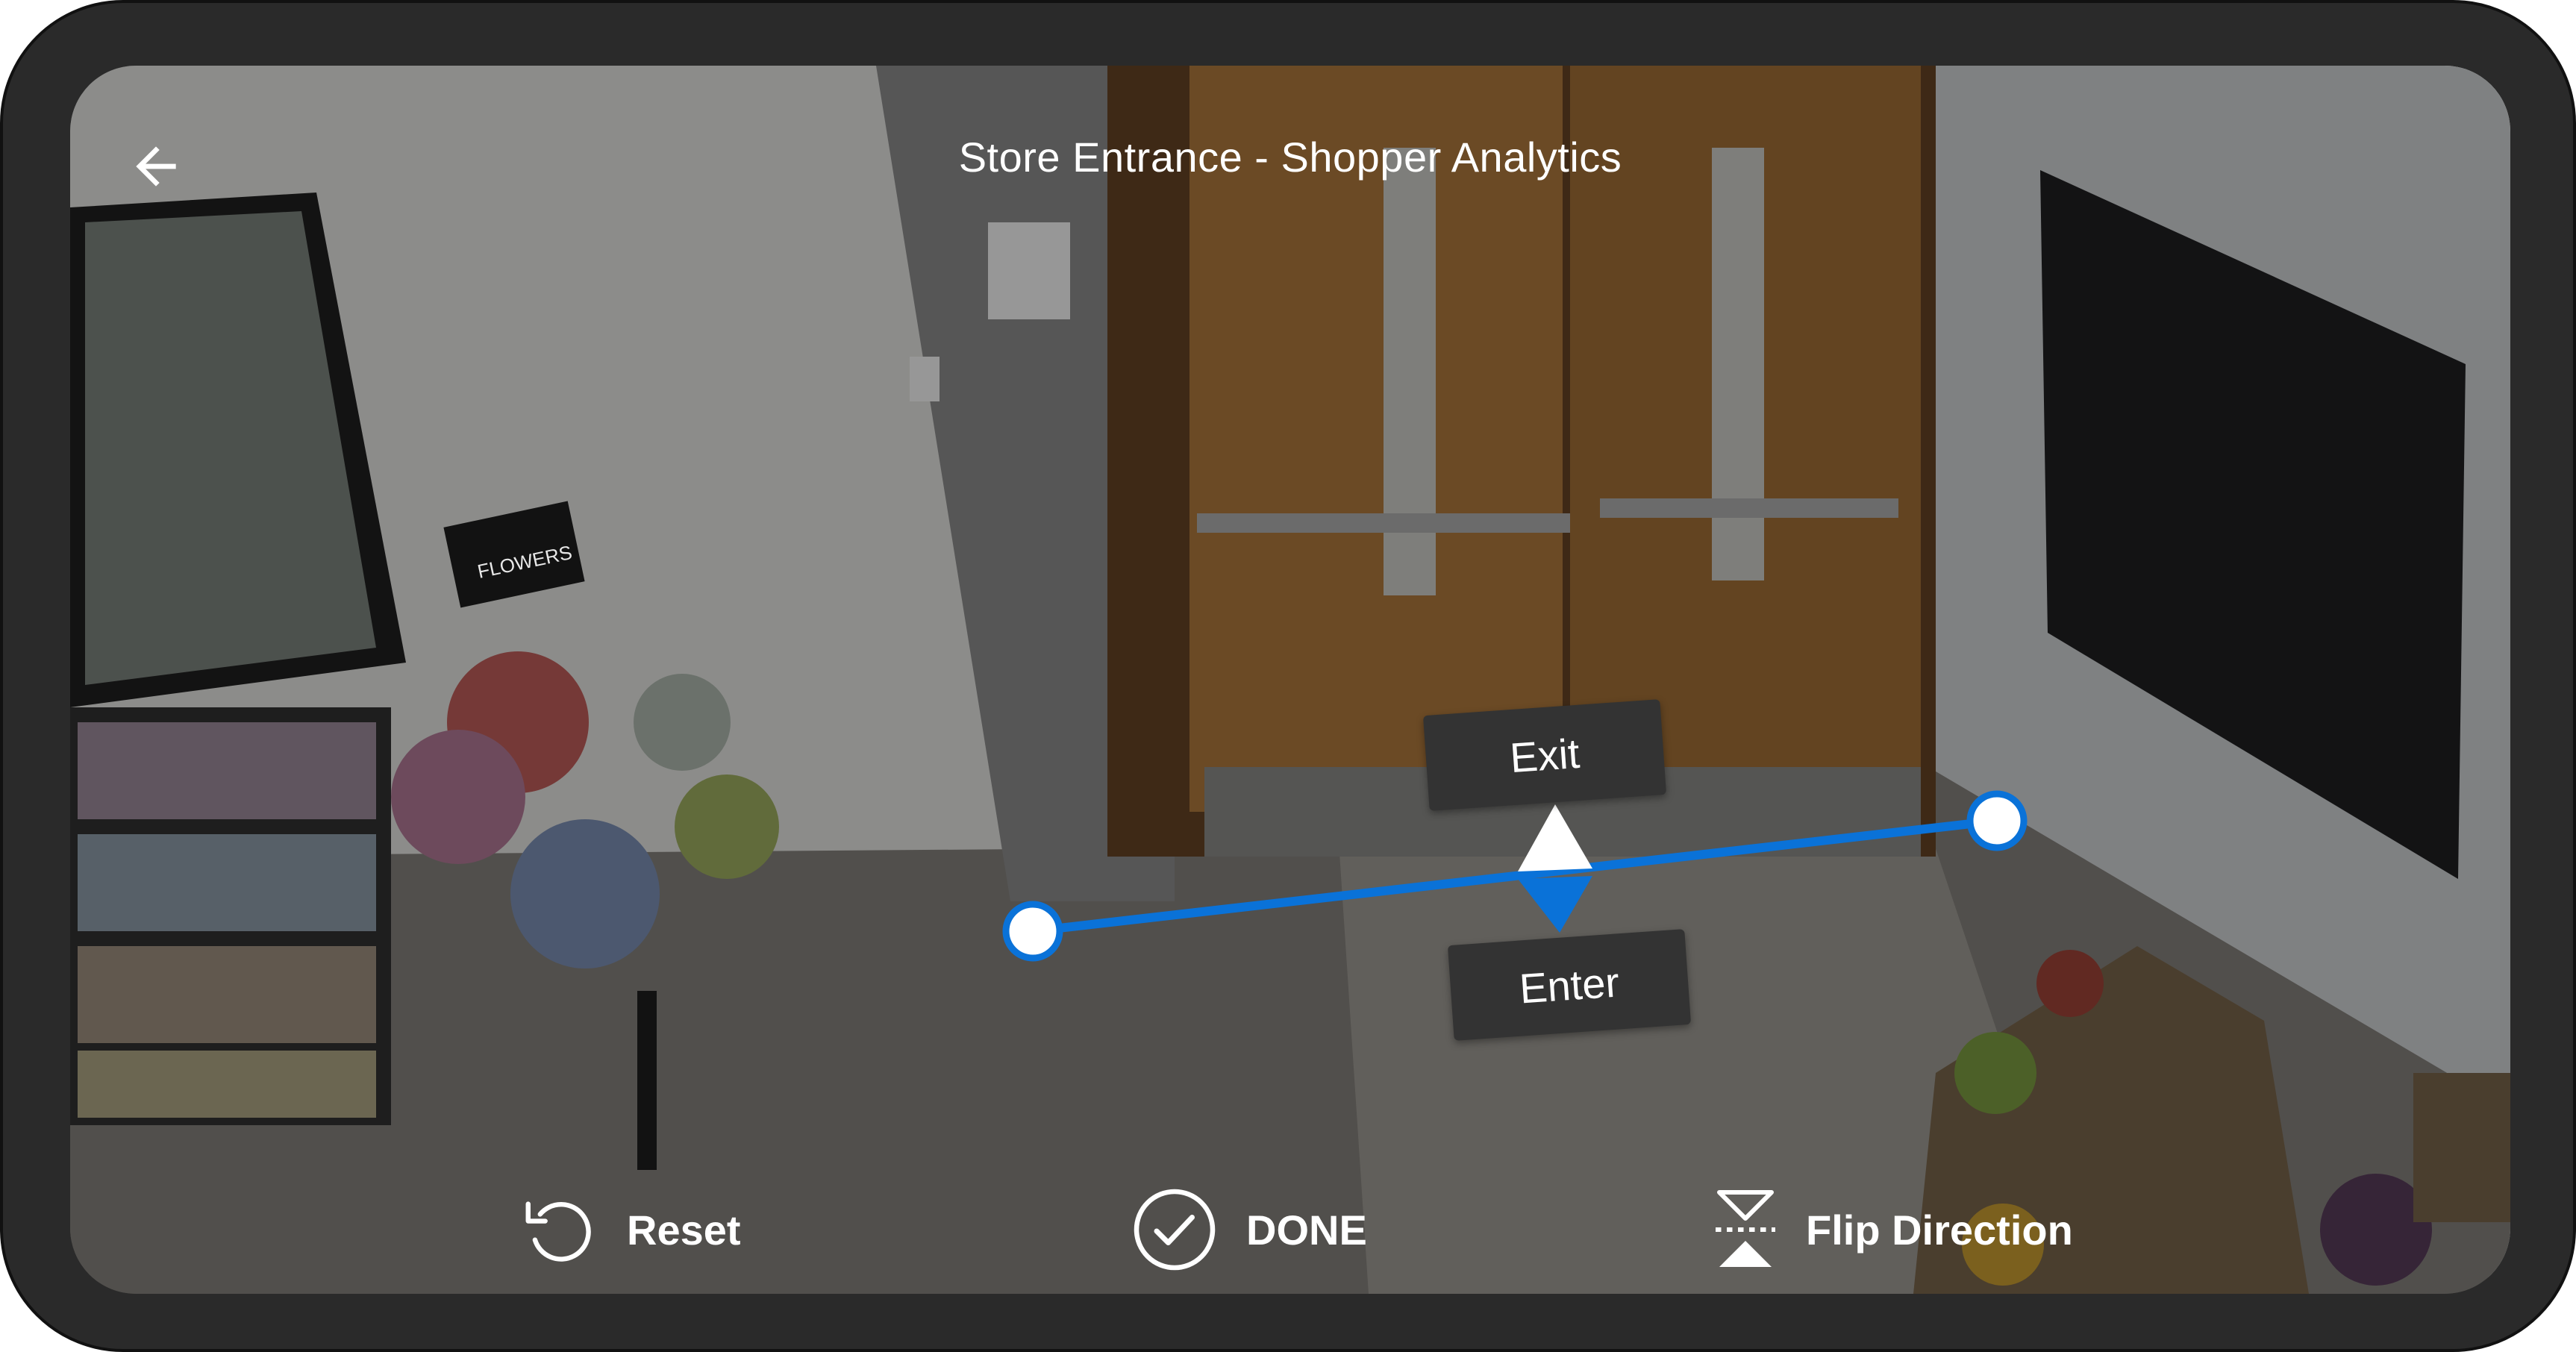 Image resolution: width=2576 pixels, height=1352 pixels. Describe the element at coordinates (1939, 1230) in the screenshot. I see `flip-direction-label: Flip Direction` at that location.